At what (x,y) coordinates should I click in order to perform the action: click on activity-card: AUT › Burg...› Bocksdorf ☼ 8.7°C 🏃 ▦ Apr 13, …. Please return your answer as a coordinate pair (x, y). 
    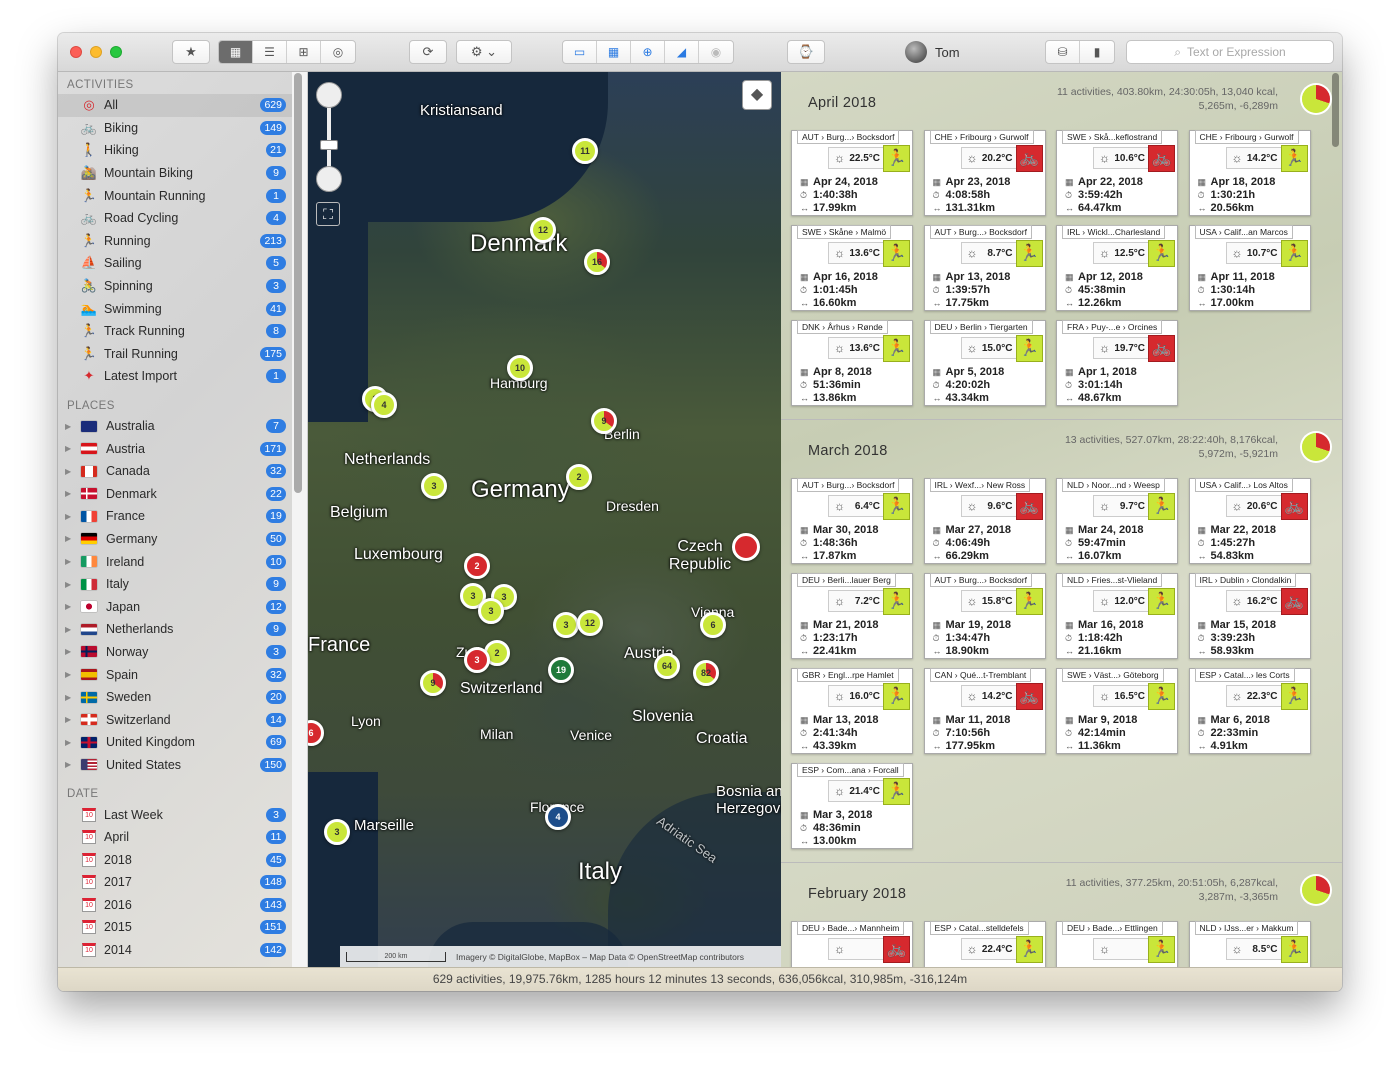
    Looking at the image, I should click on (984, 268).